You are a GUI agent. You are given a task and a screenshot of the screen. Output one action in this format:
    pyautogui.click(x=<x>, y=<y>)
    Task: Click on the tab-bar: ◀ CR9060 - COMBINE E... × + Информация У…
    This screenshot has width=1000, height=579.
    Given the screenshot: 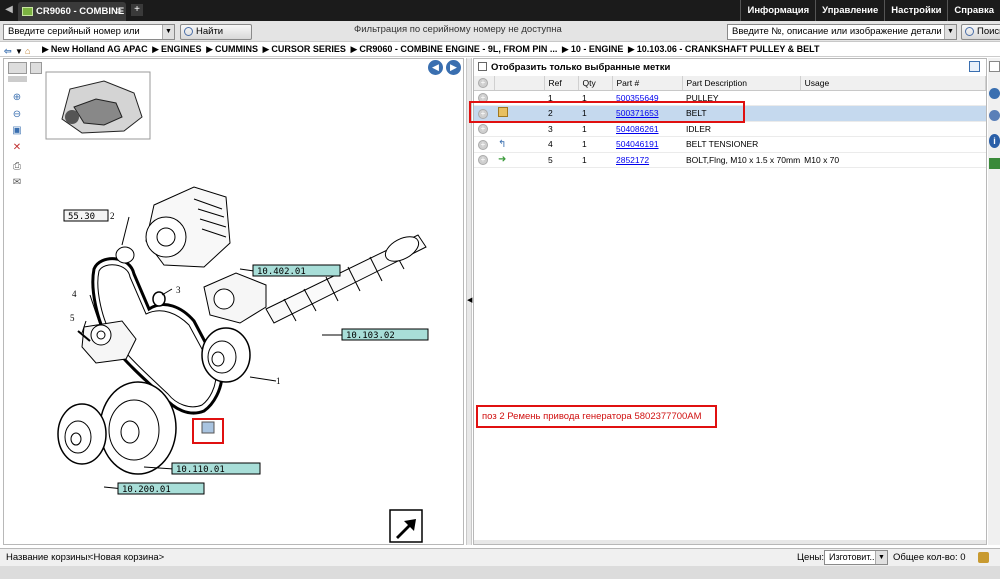 What is the action you would take?
    pyautogui.click(x=500, y=18)
    